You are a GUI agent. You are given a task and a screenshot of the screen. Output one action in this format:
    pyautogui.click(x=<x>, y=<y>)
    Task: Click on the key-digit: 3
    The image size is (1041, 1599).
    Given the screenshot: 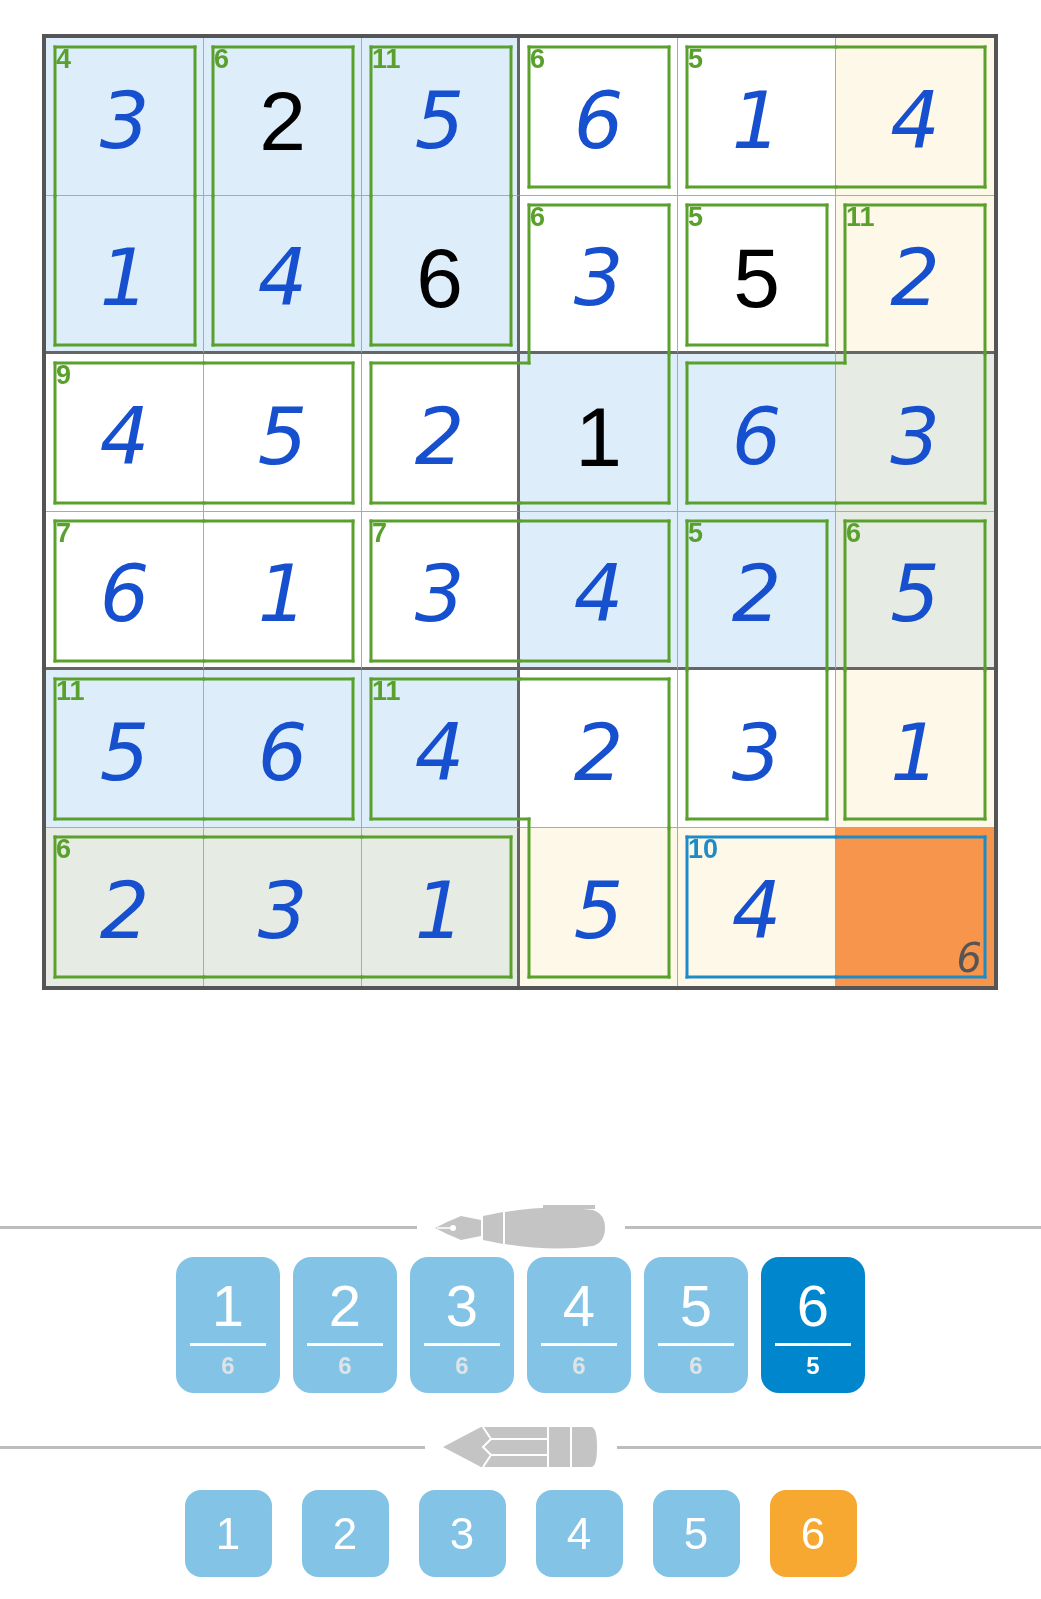 What is the action you would take?
    pyautogui.click(x=462, y=1306)
    